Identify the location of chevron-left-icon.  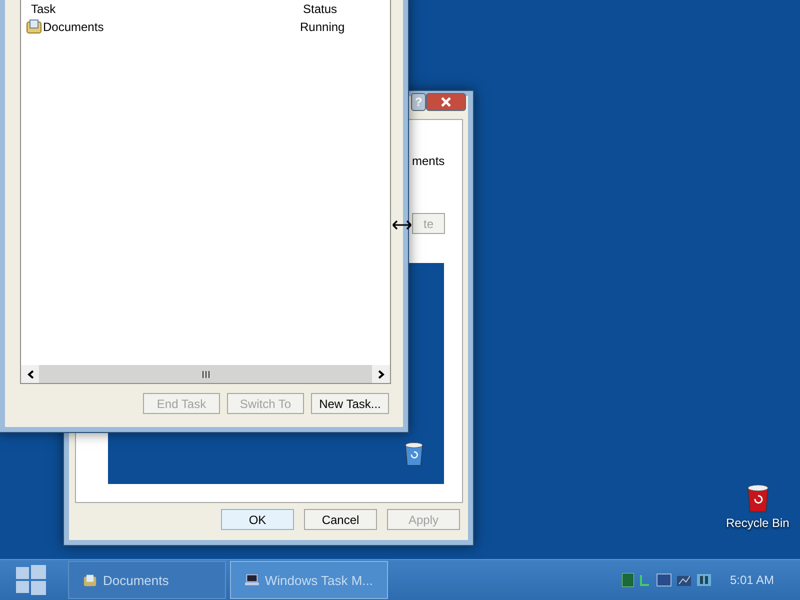
(30, 374).